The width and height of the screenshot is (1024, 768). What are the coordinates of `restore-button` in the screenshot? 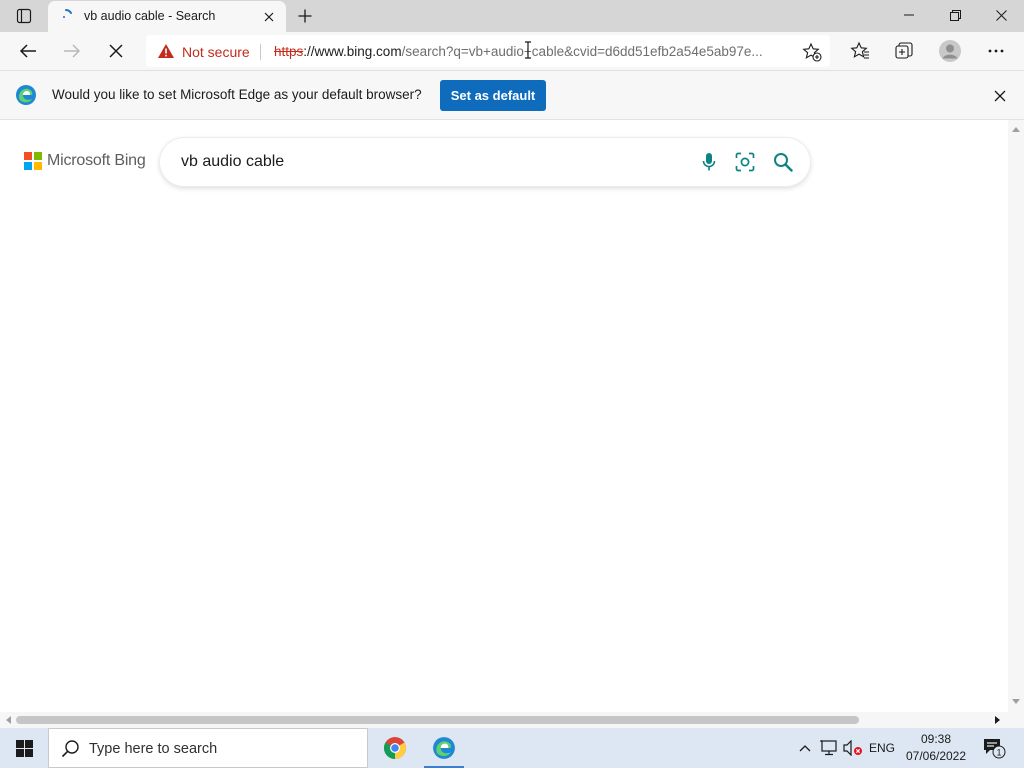 It's located at (955, 15).